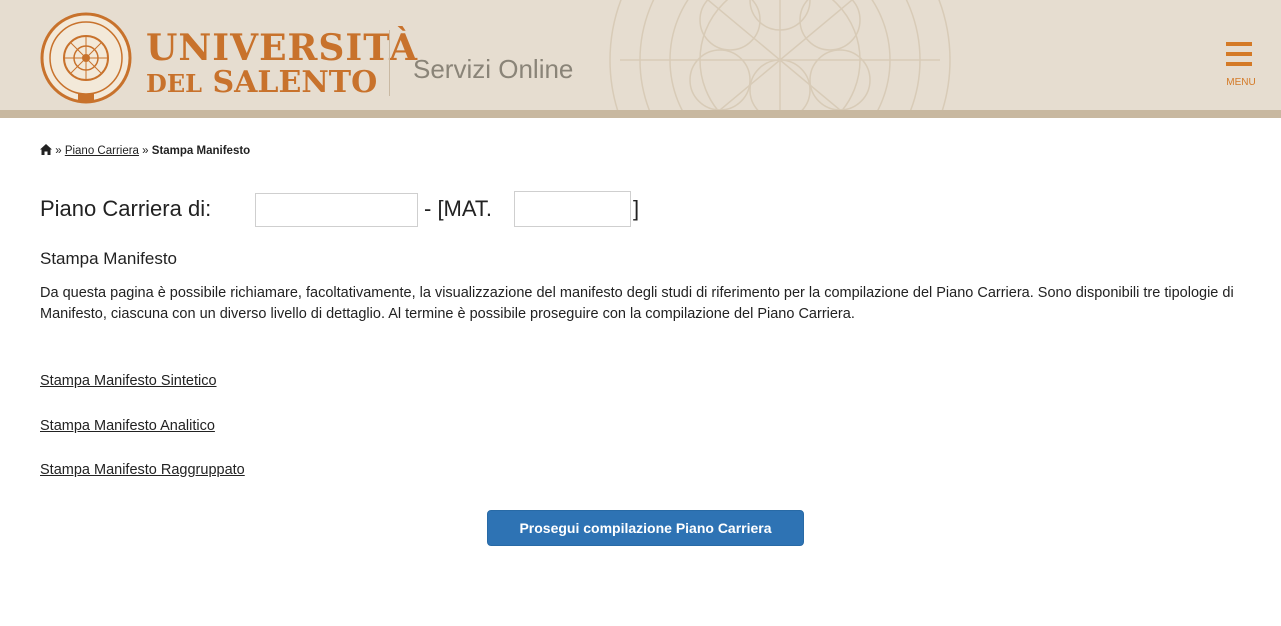 This screenshot has width=1281, height=626. Describe the element at coordinates (46, 151) in the screenshot. I see `home-icon` at that location.